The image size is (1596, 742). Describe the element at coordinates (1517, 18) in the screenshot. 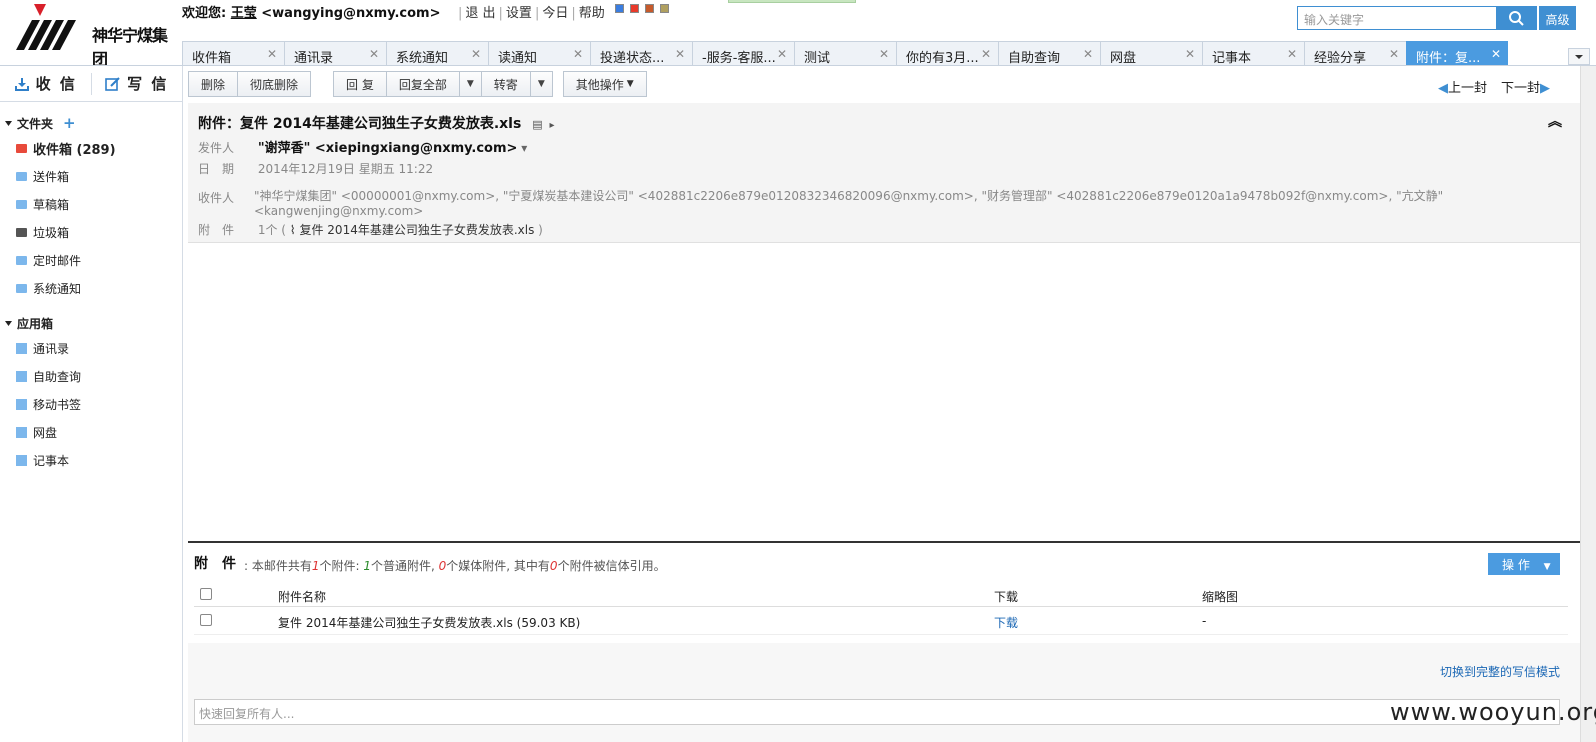

I see `search-button` at that location.